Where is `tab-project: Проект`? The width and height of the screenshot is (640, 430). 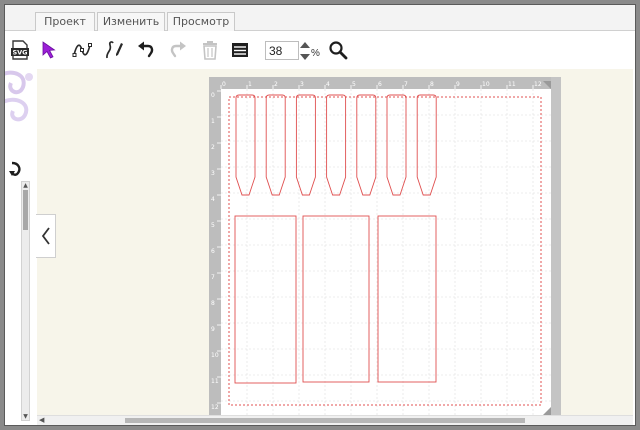 tab-project: Проект is located at coordinates (65, 21).